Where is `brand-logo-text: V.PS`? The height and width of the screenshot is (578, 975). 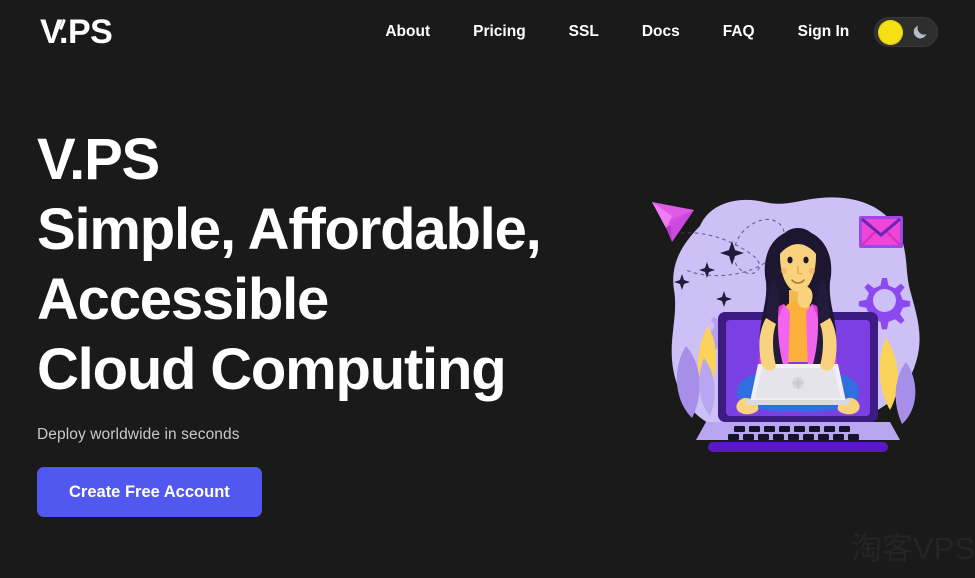 brand-logo-text: V.PS is located at coordinates (76, 32).